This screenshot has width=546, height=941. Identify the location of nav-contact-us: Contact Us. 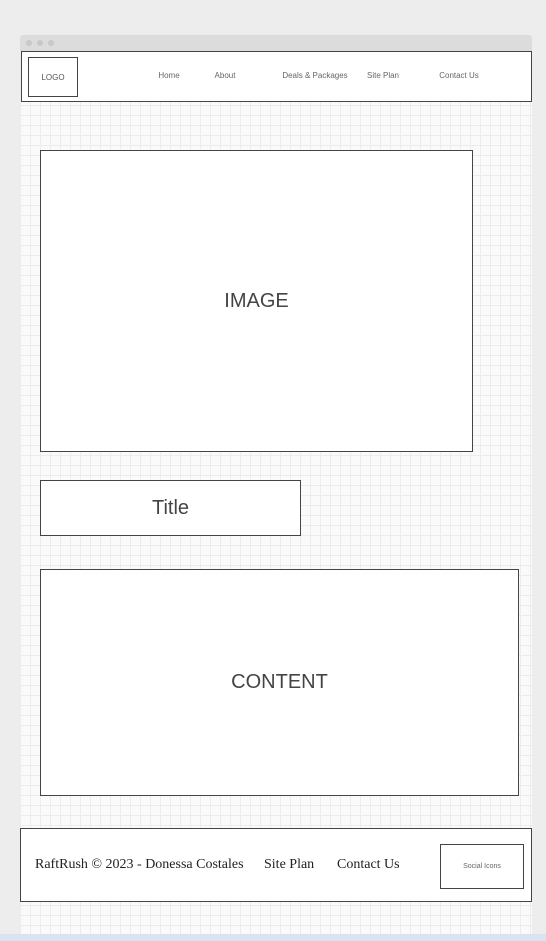
(459, 75).